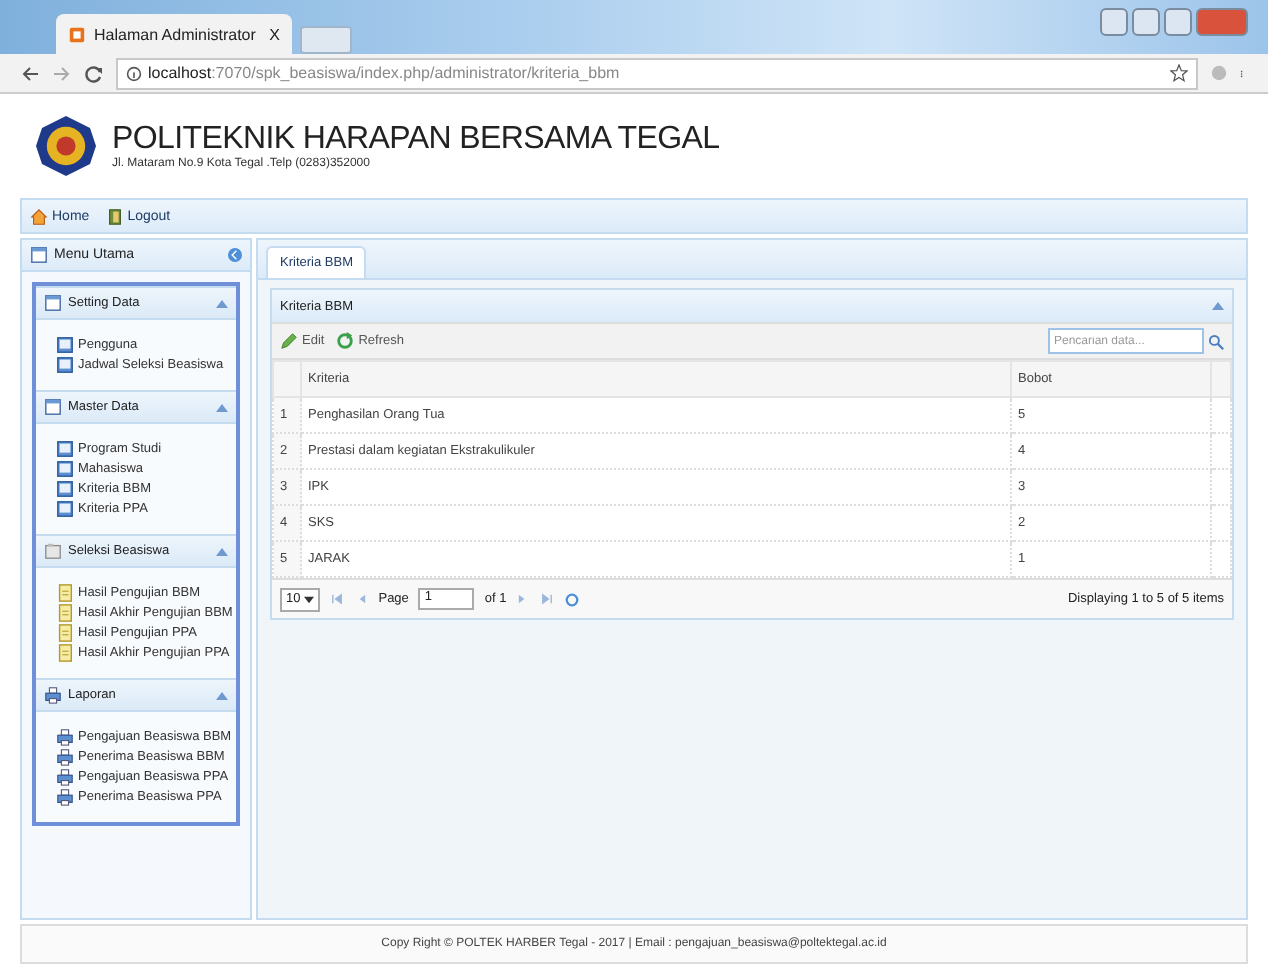 The height and width of the screenshot is (964, 1268). I want to click on star-icon, so click(1179, 73).